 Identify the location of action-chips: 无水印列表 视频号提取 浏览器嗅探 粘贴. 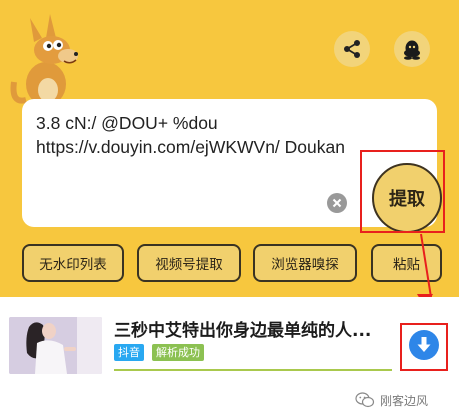
(232, 263).